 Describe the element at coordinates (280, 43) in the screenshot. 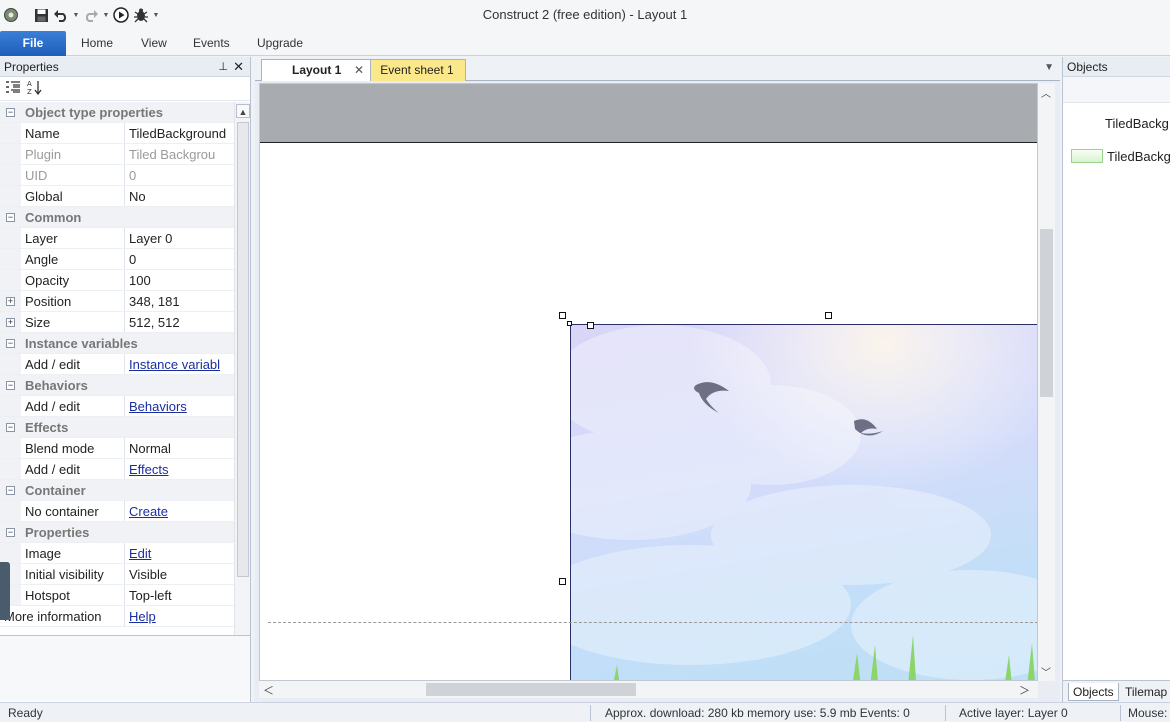

I see `tab-upgrade: Upgrade` at that location.